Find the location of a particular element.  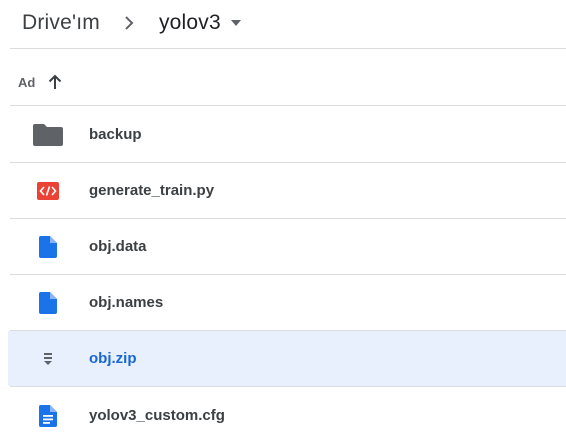

zip-file-icon is located at coordinates (48, 359).